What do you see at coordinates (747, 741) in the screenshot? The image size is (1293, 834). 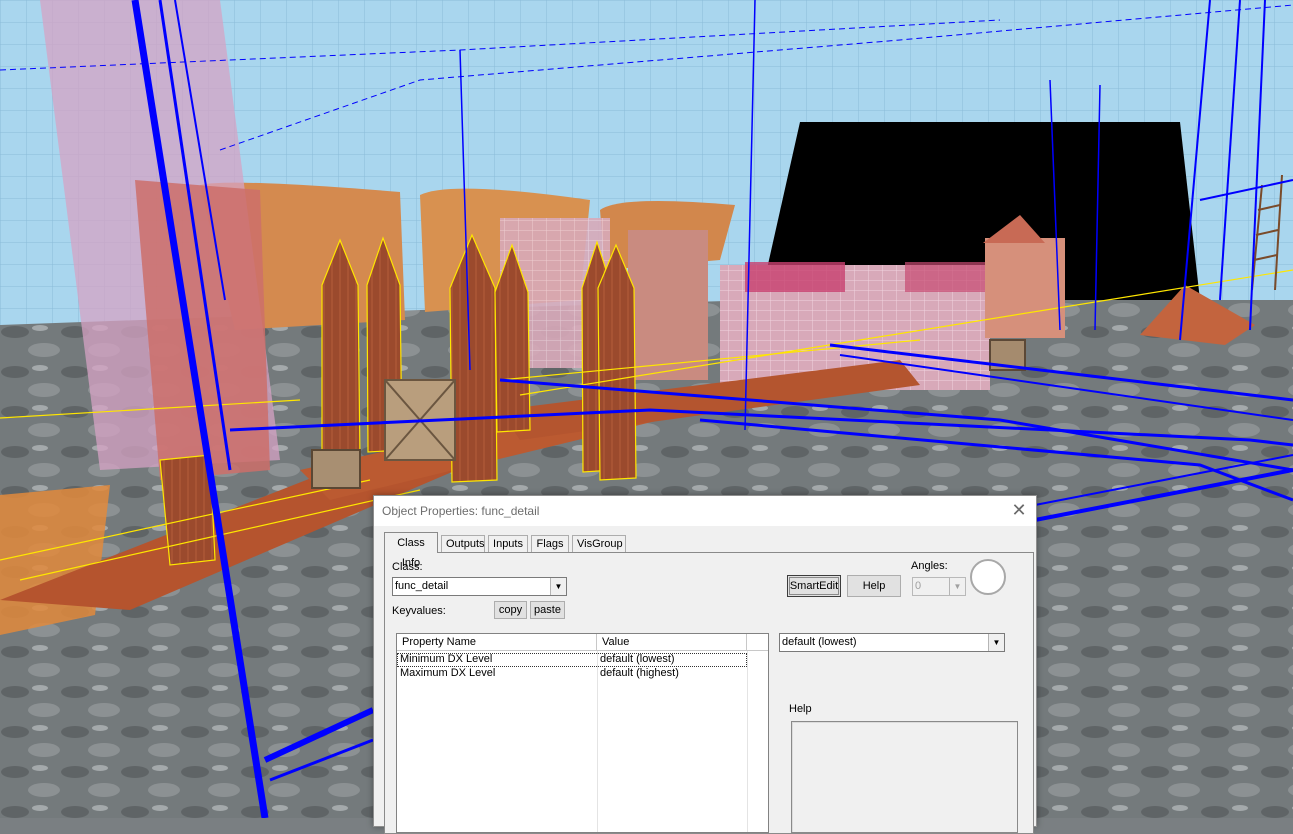 I see `column-divider` at bounding box center [747, 741].